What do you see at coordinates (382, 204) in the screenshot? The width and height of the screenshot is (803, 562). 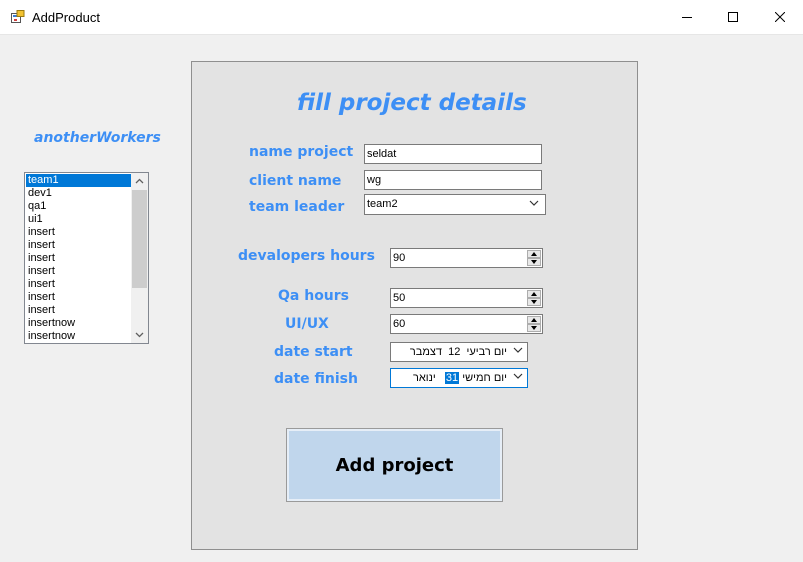 I see `team-leader-value: team2` at bounding box center [382, 204].